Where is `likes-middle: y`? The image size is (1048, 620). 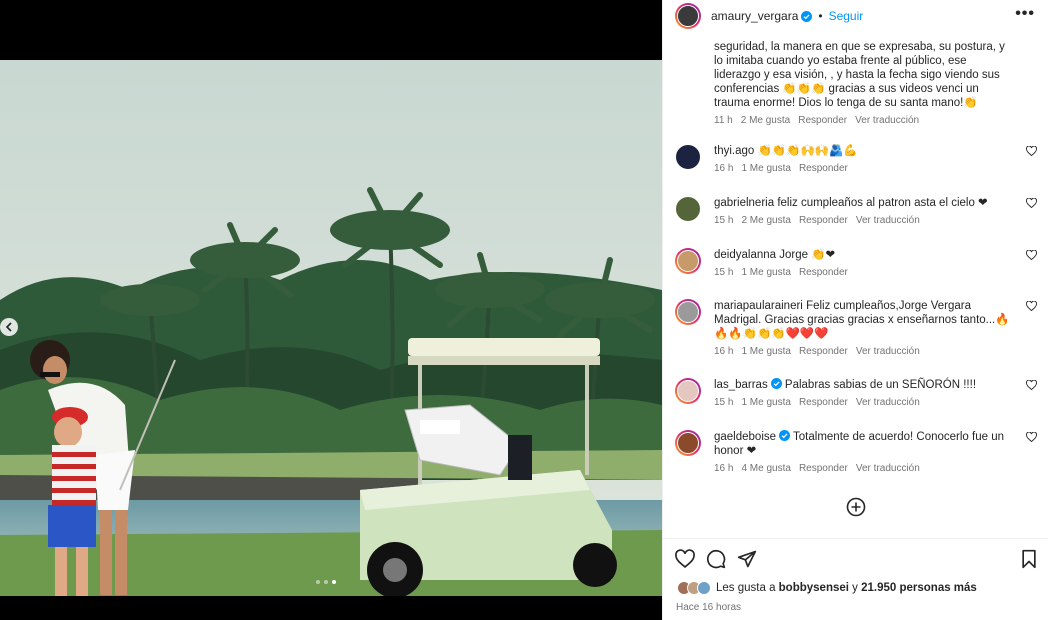
likes-middle: y is located at coordinates (855, 588).